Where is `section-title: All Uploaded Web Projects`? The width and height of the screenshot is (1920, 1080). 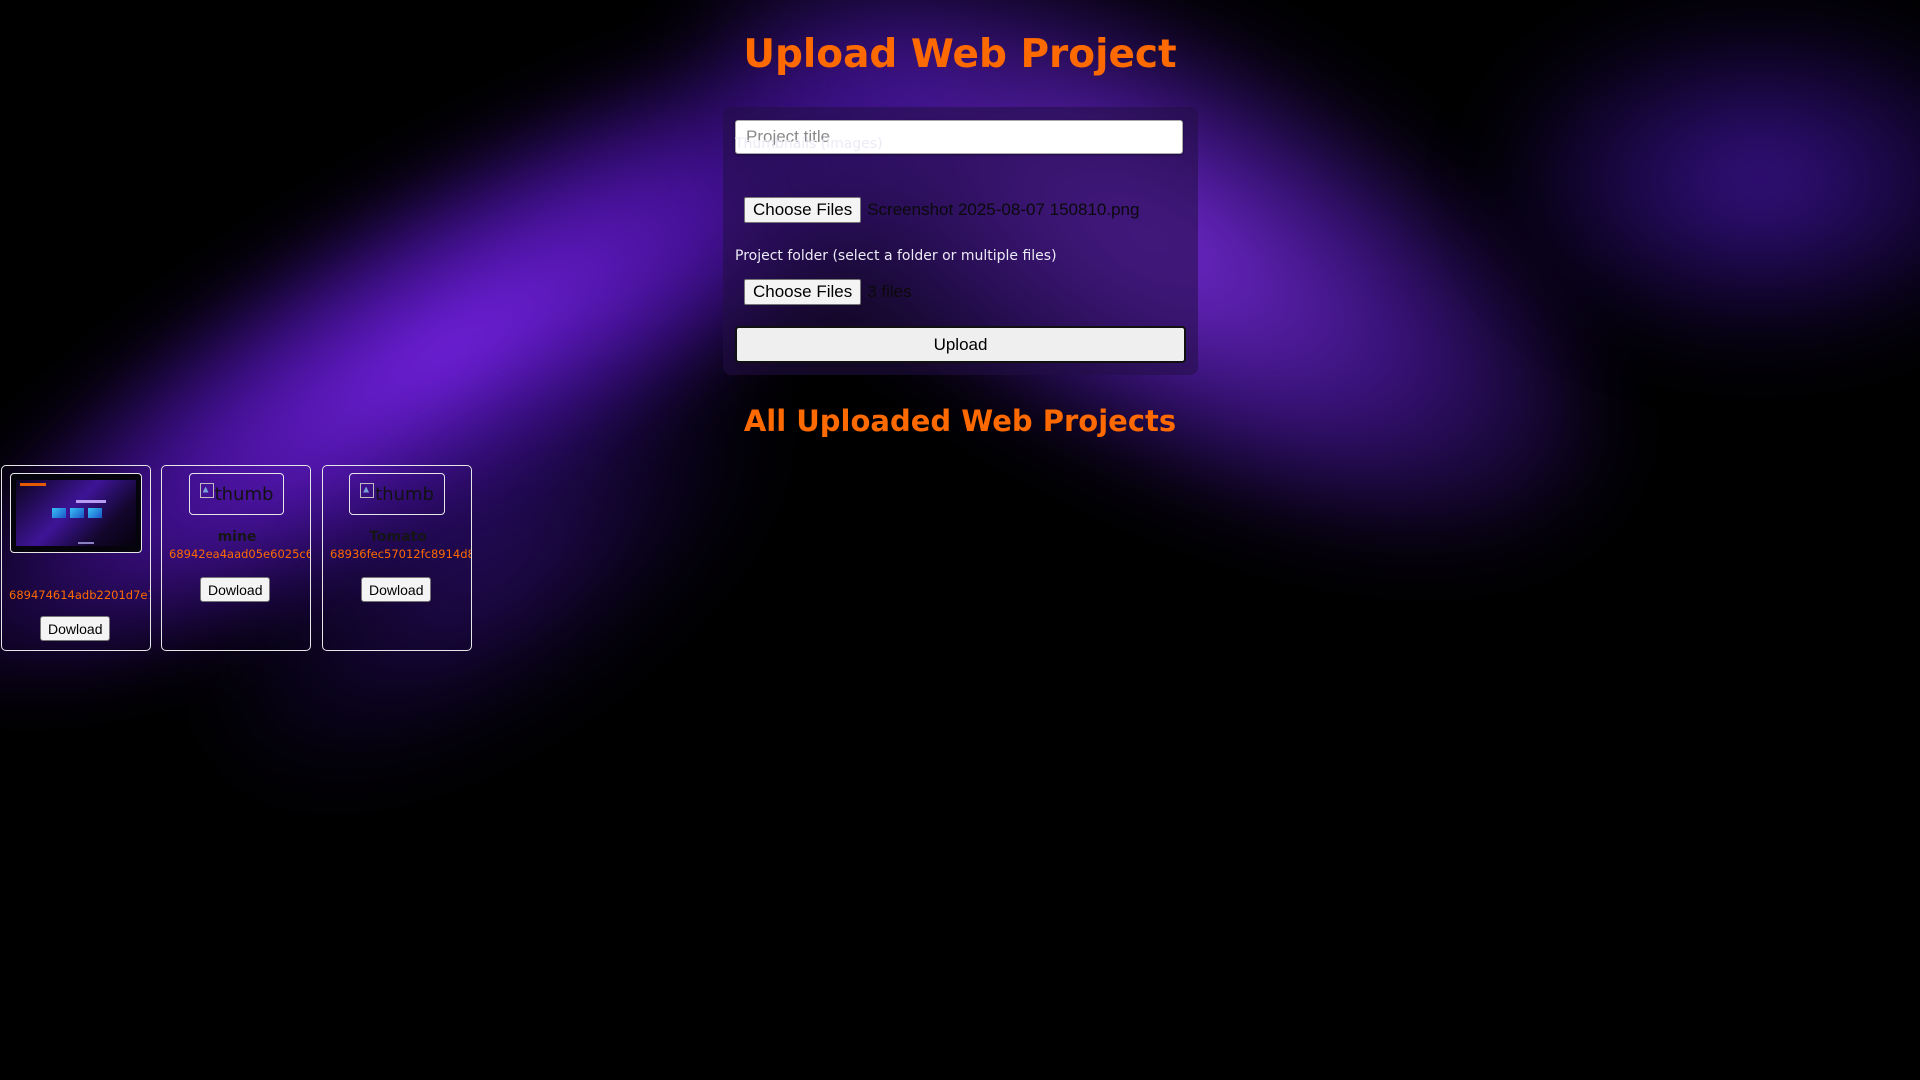
section-title: All Uploaded Web Projects is located at coordinates (960, 421).